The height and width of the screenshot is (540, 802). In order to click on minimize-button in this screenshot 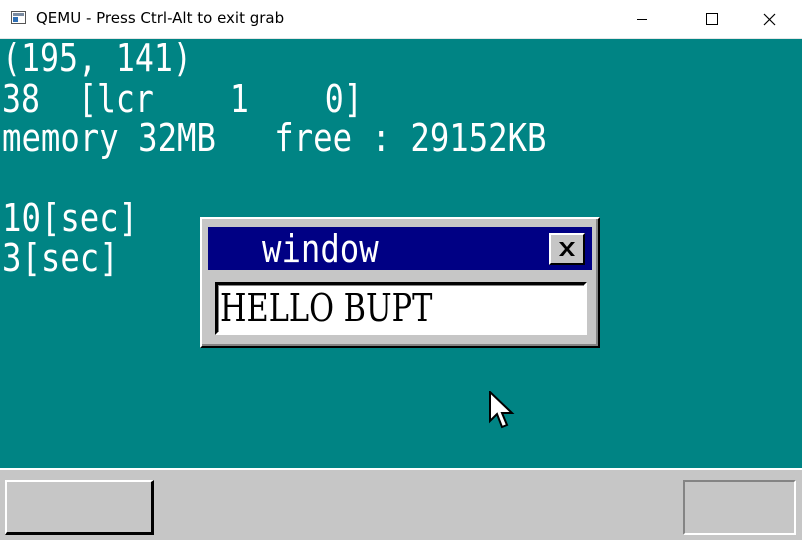, I will do `click(642, 19)`.